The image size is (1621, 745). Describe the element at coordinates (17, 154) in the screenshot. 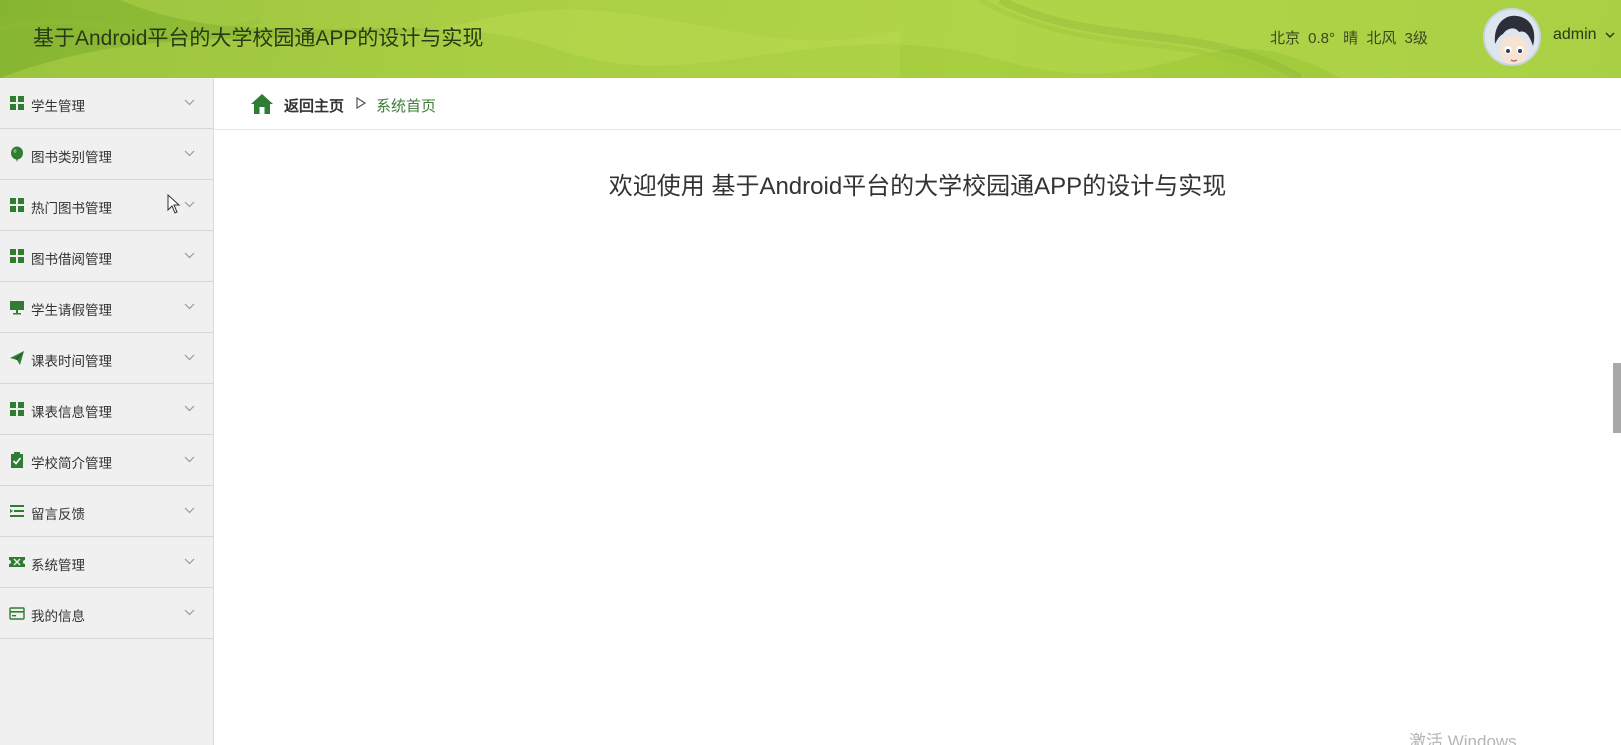

I see `balloon-icon` at that location.